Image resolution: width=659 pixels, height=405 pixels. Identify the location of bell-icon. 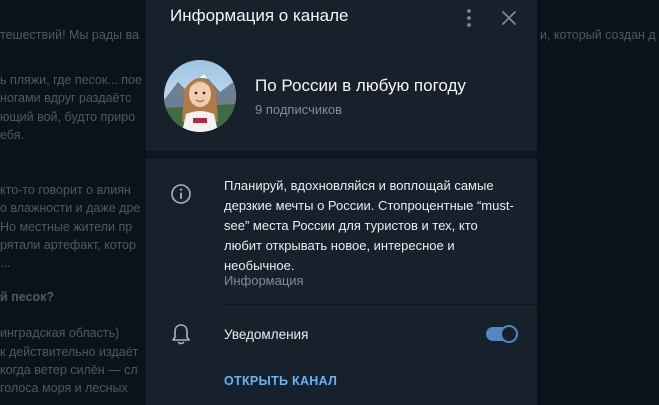
(181, 334).